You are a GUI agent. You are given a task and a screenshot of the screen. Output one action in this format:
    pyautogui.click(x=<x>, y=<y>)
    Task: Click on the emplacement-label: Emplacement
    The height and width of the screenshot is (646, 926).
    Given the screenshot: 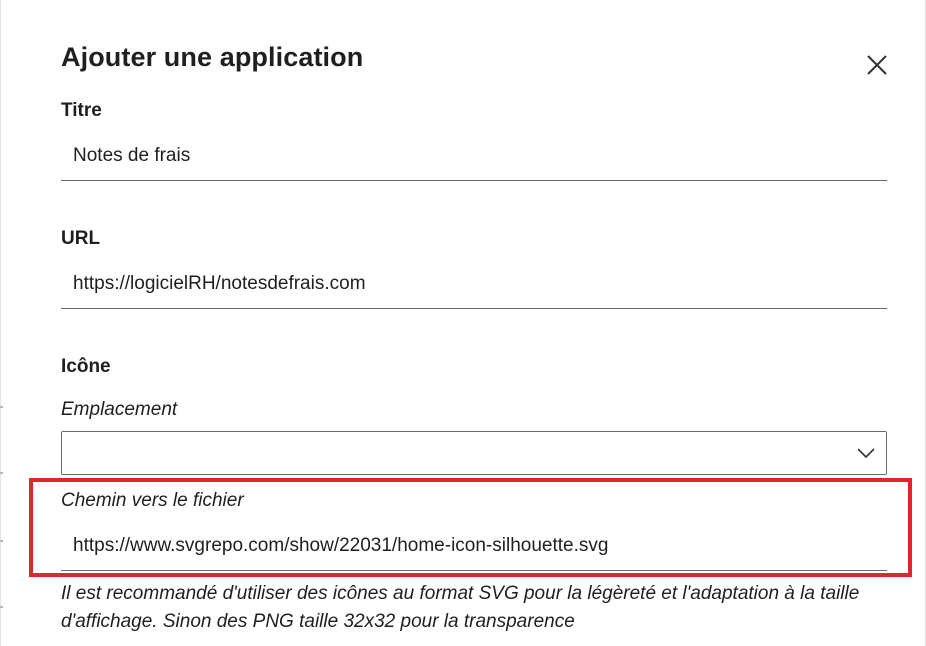 What is the action you would take?
    pyautogui.click(x=119, y=409)
    